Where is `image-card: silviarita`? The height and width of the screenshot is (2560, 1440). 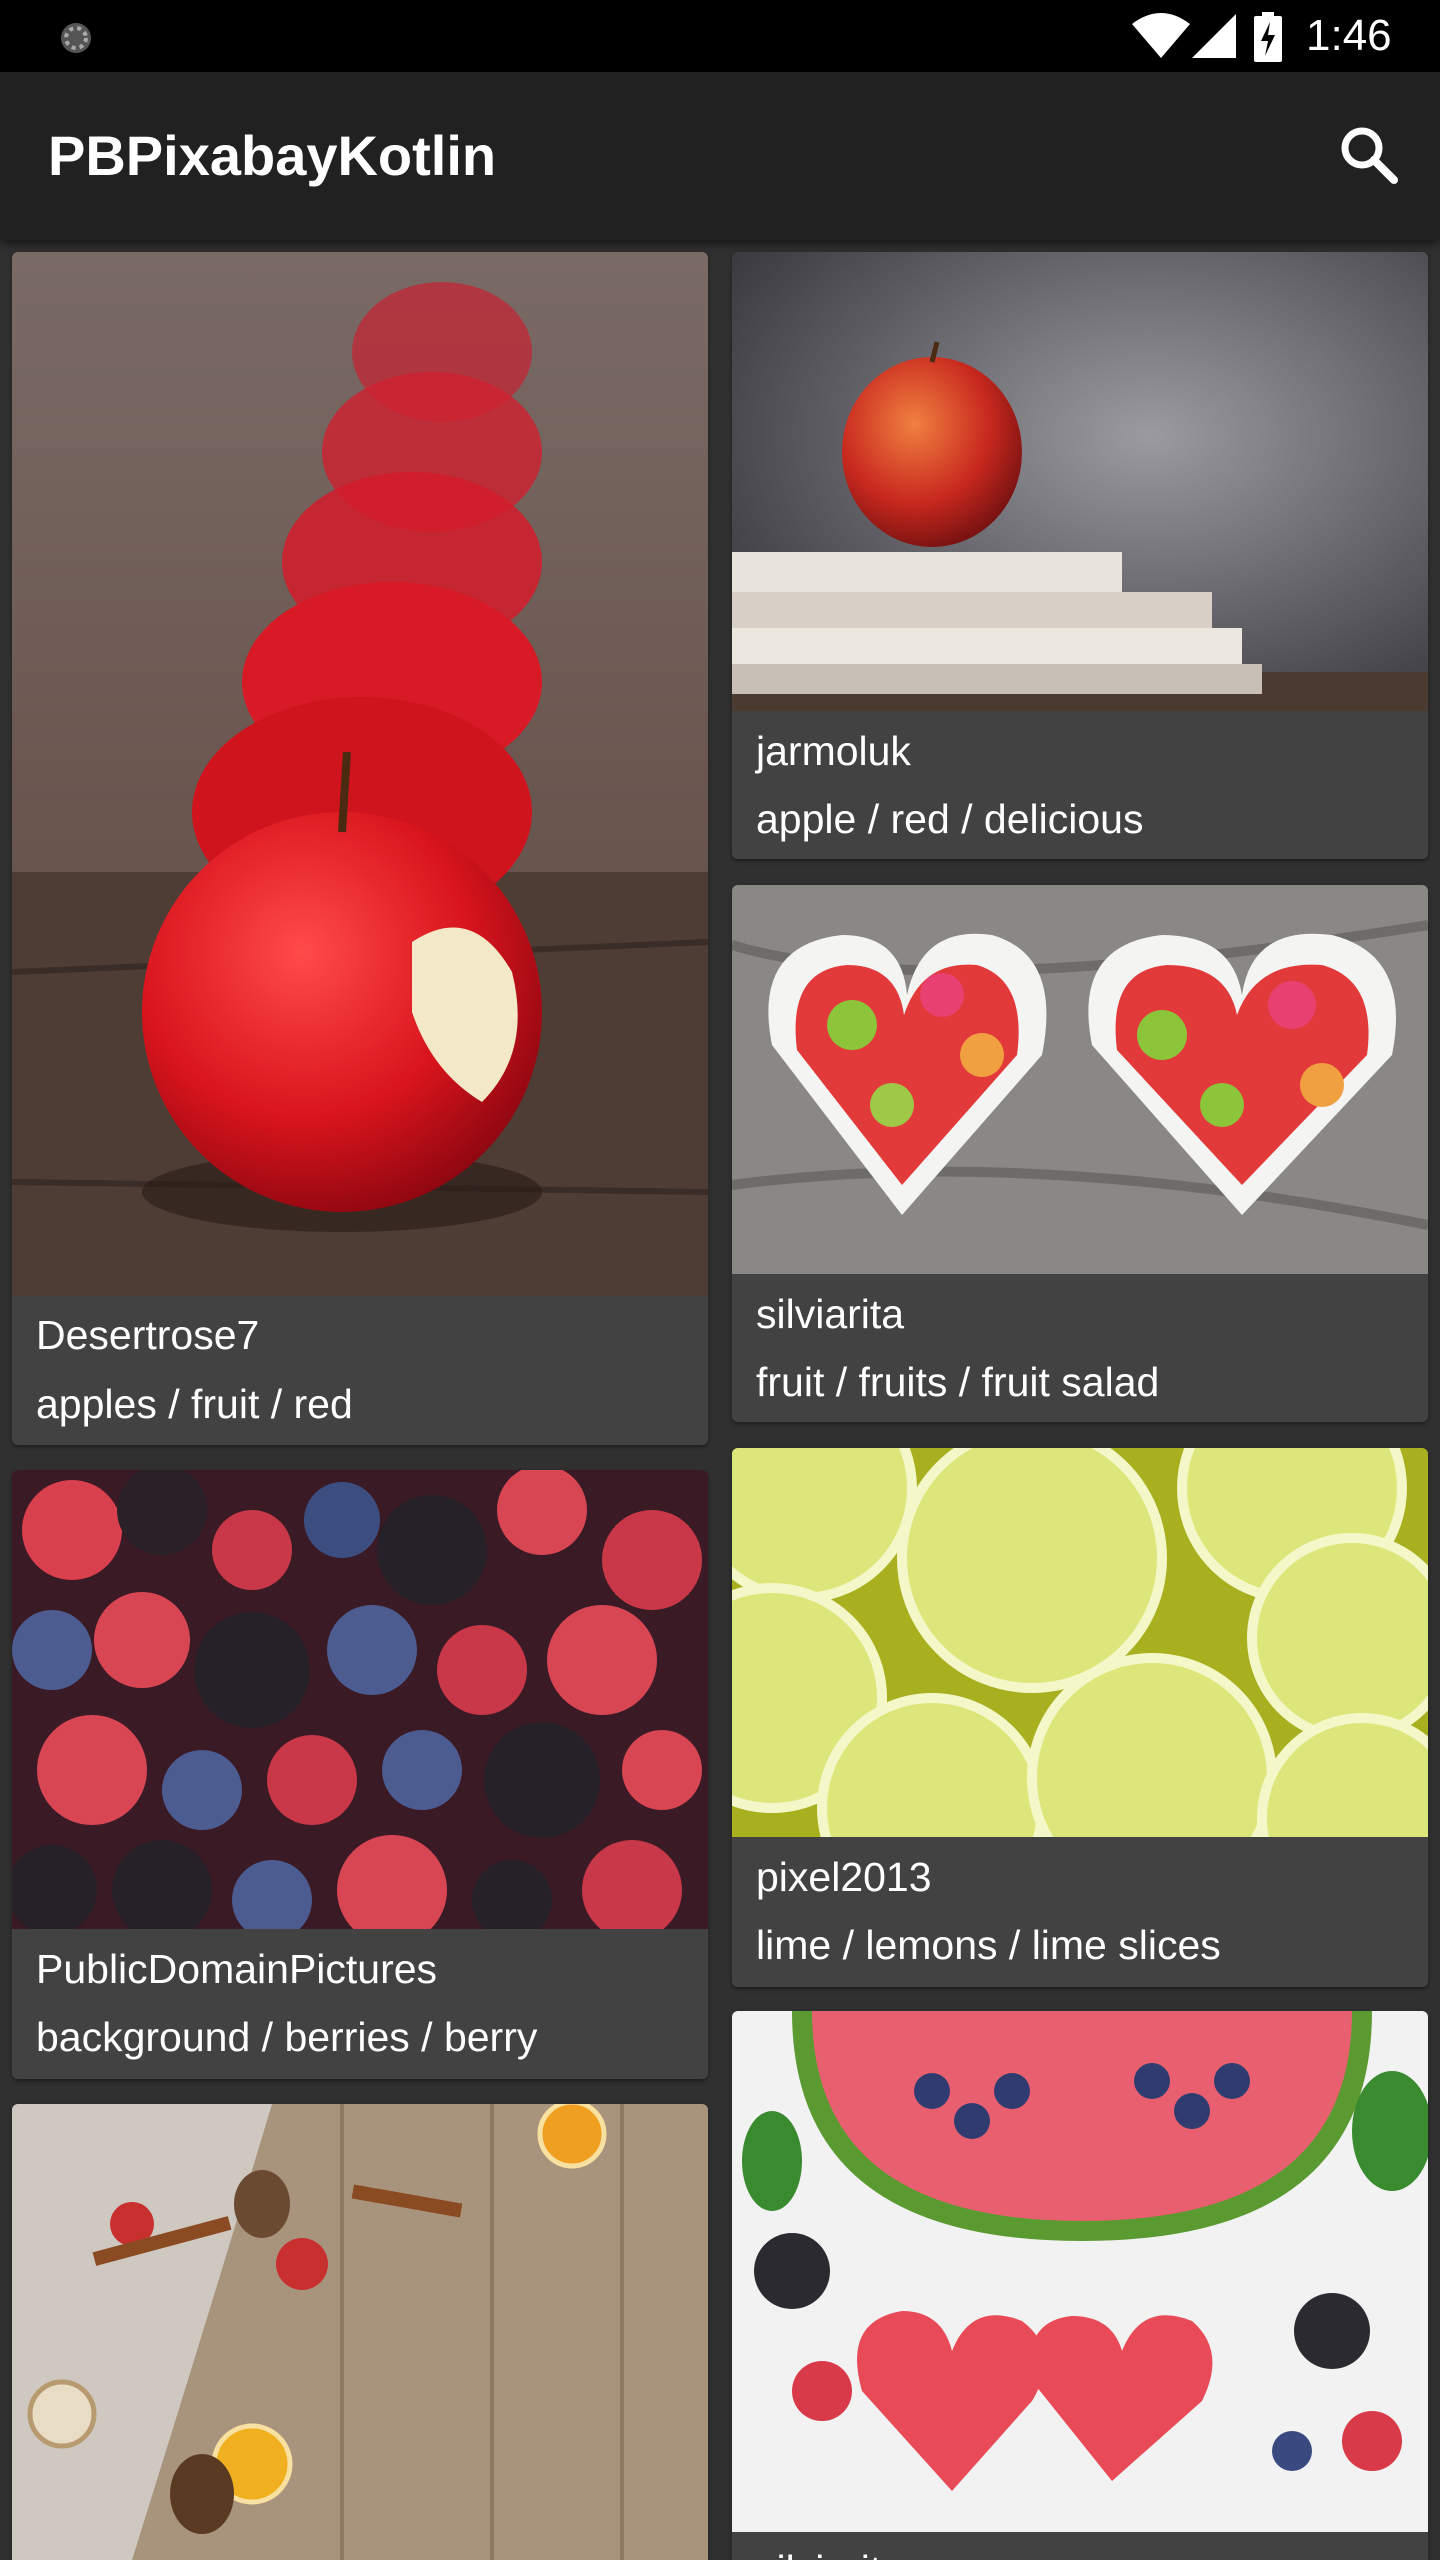 image-card: silviarita is located at coordinates (1080, 2285).